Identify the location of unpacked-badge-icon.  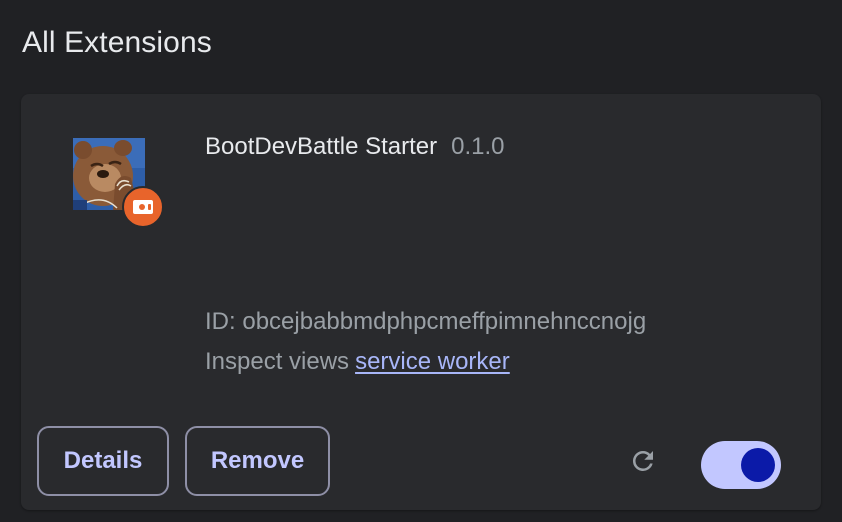
(143, 207).